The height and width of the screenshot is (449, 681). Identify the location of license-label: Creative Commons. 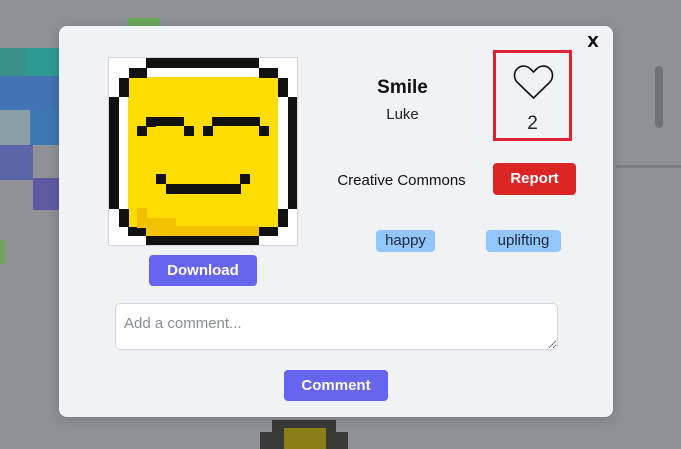
(401, 180).